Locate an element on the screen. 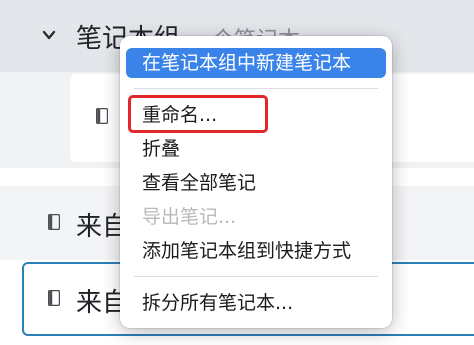 This screenshot has width=474, height=345. annotation-highlight-box is located at coordinates (198, 114).